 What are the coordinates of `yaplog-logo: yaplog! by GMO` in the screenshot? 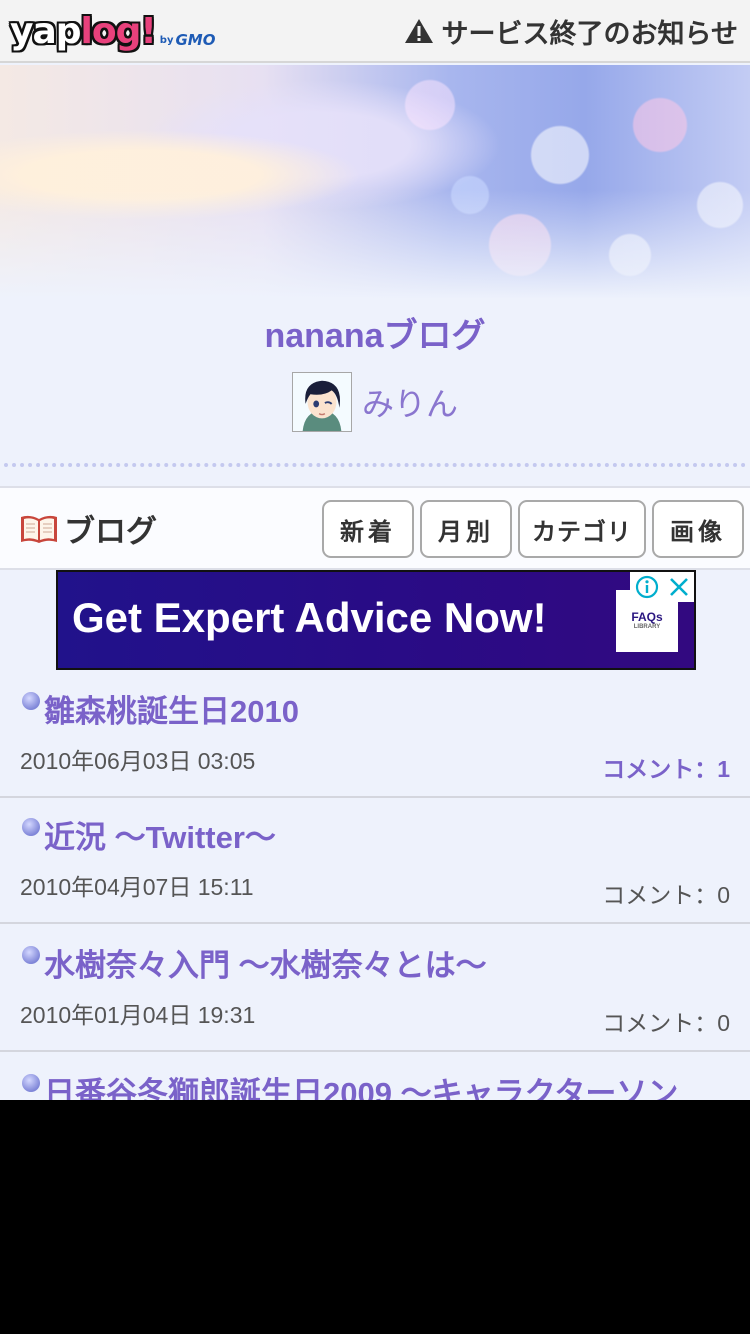 It's located at (112, 30).